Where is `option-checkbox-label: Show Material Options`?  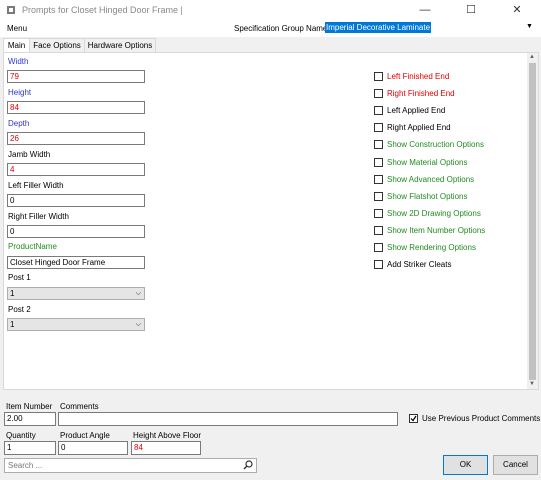 option-checkbox-label: Show Material Options is located at coordinates (427, 162).